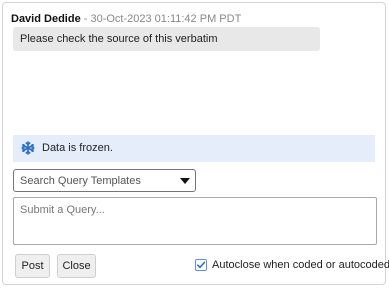  Describe the element at coordinates (28, 148) in the screenshot. I see `snowflake-icon` at that location.